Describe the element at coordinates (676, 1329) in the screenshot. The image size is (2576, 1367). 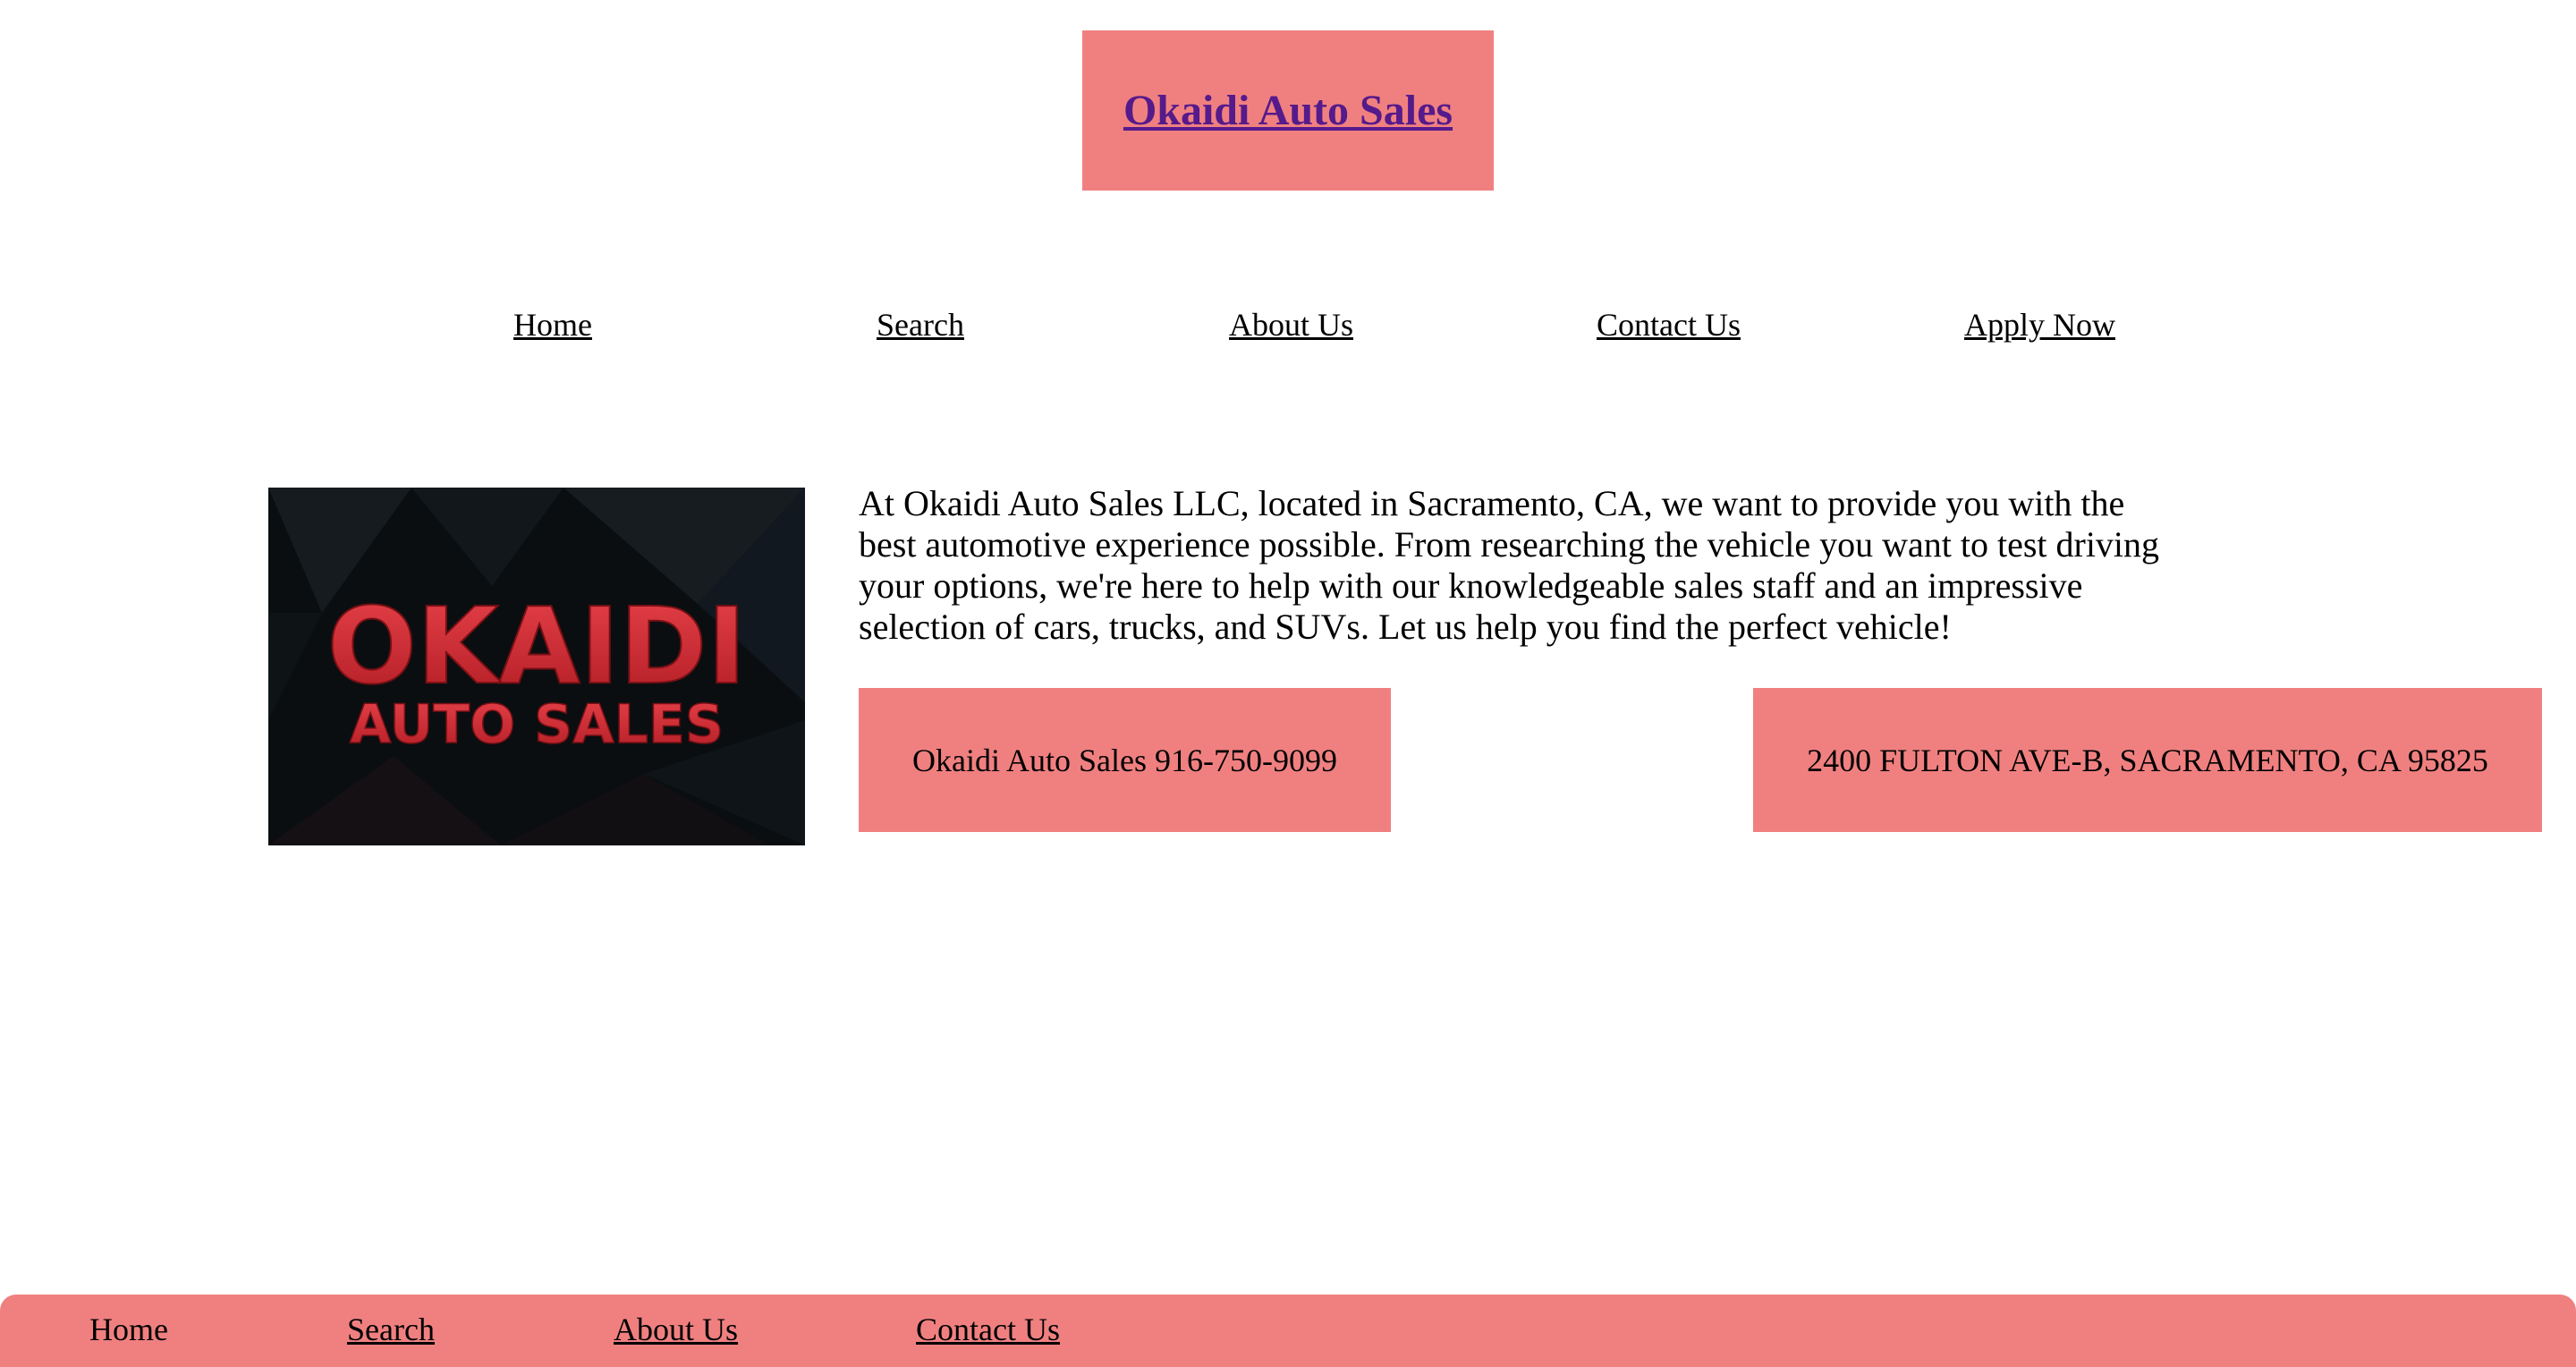
I see `footer-link-about-us: About Us` at that location.